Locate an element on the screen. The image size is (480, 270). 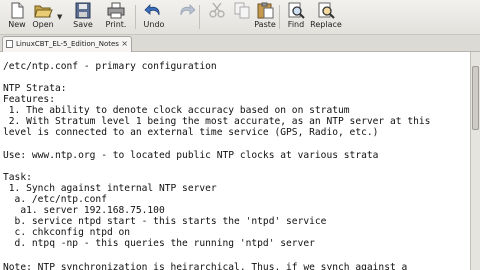
open-button-label: Open is located at coordinates (43, 24).